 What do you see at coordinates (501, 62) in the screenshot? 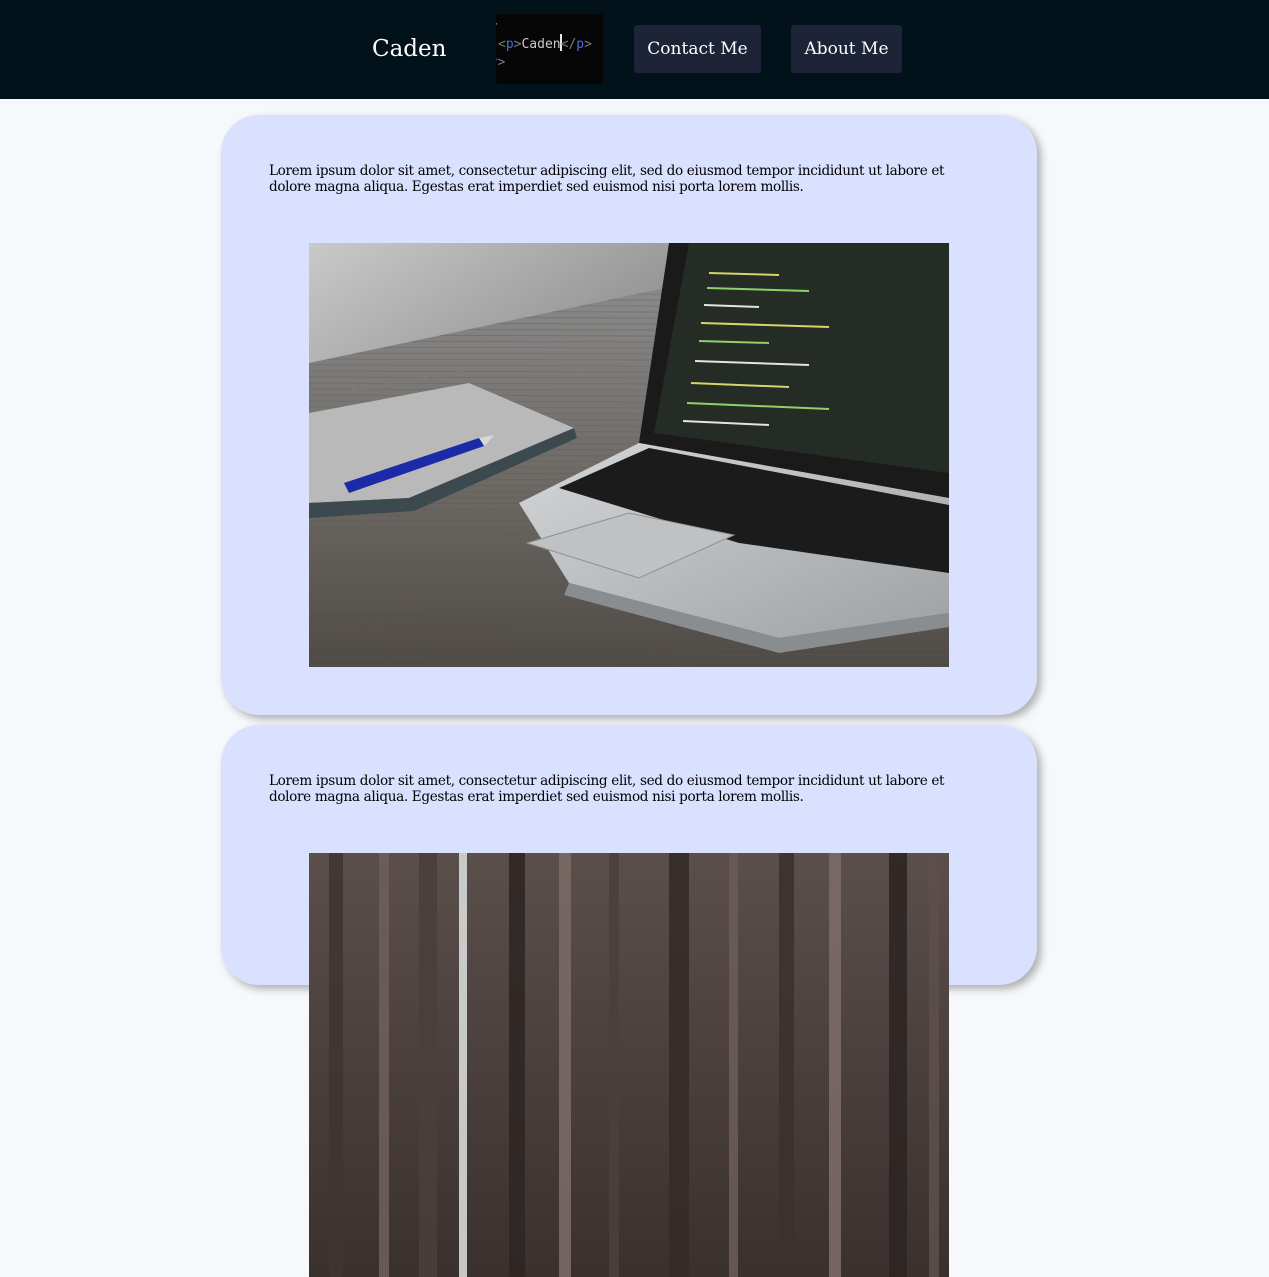
I see `code-line-3: ody>` at bounding box center [501, 62].